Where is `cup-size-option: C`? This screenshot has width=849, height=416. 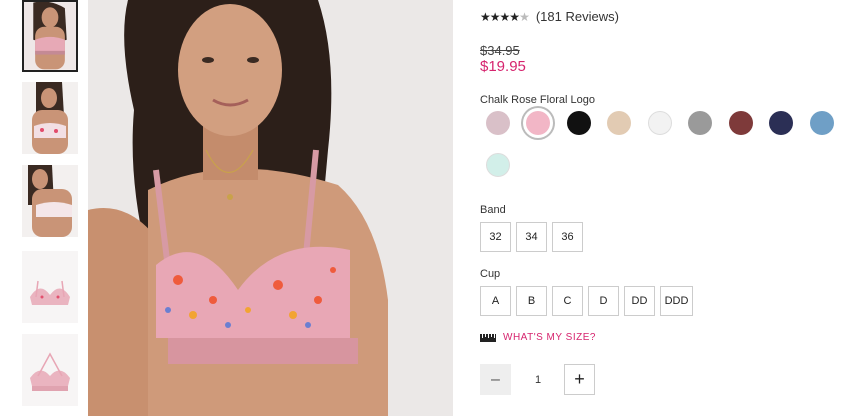 cup-size-option: C is located at coordinates (567, 301).